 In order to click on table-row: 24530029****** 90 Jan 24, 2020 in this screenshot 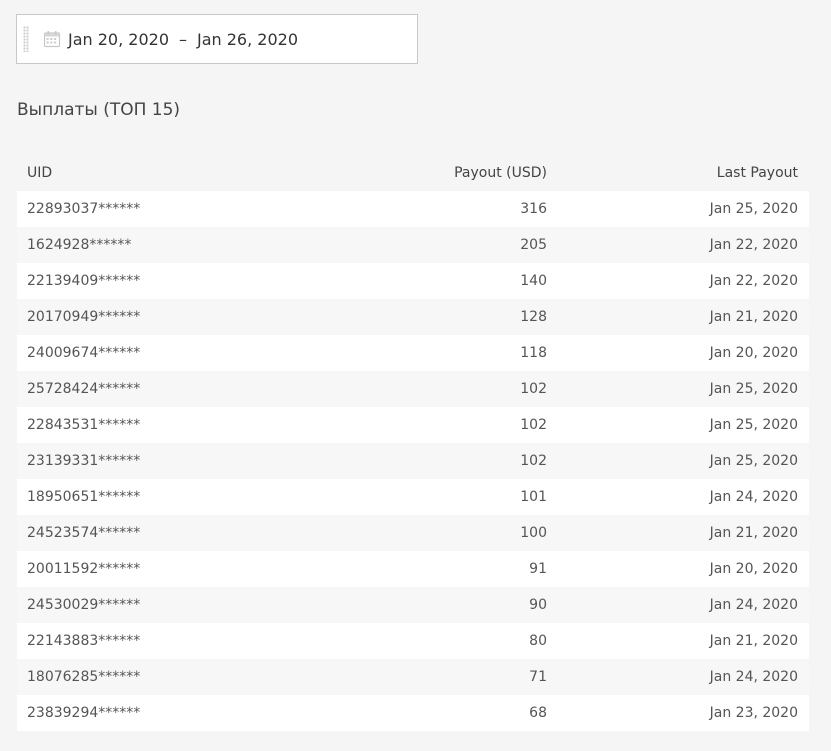, I will do `click(413, 605)`.